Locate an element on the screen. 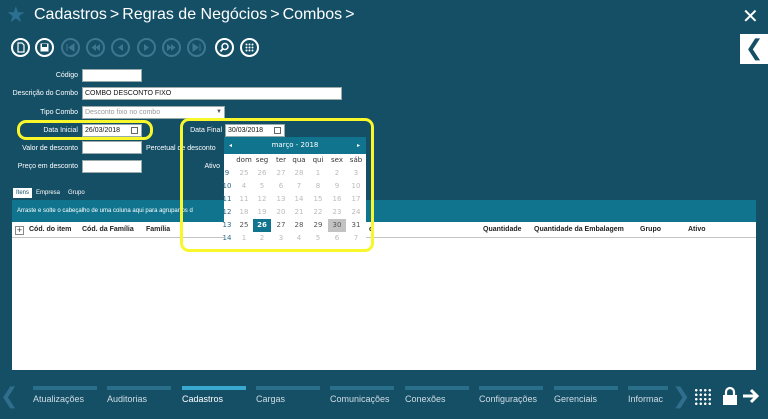 This screenshot has height=419, width=768. nav-item-label: Gerenciais is located at coordinates (576, 399).